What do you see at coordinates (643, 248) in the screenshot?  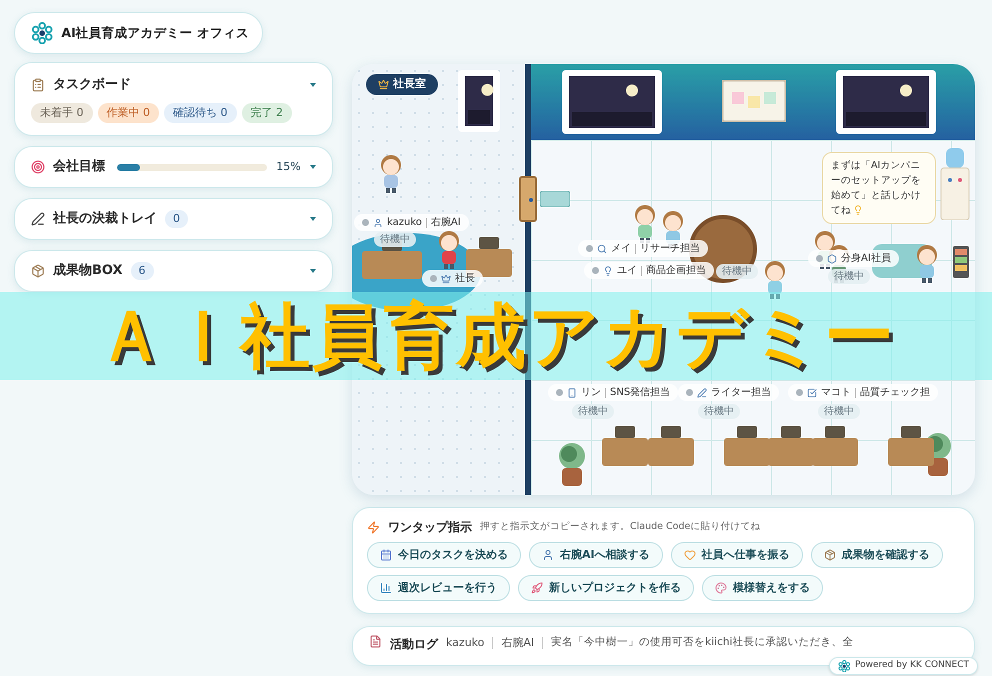 I see `name-label: メイ リサーチ担当` at bounding box center [643, 248].